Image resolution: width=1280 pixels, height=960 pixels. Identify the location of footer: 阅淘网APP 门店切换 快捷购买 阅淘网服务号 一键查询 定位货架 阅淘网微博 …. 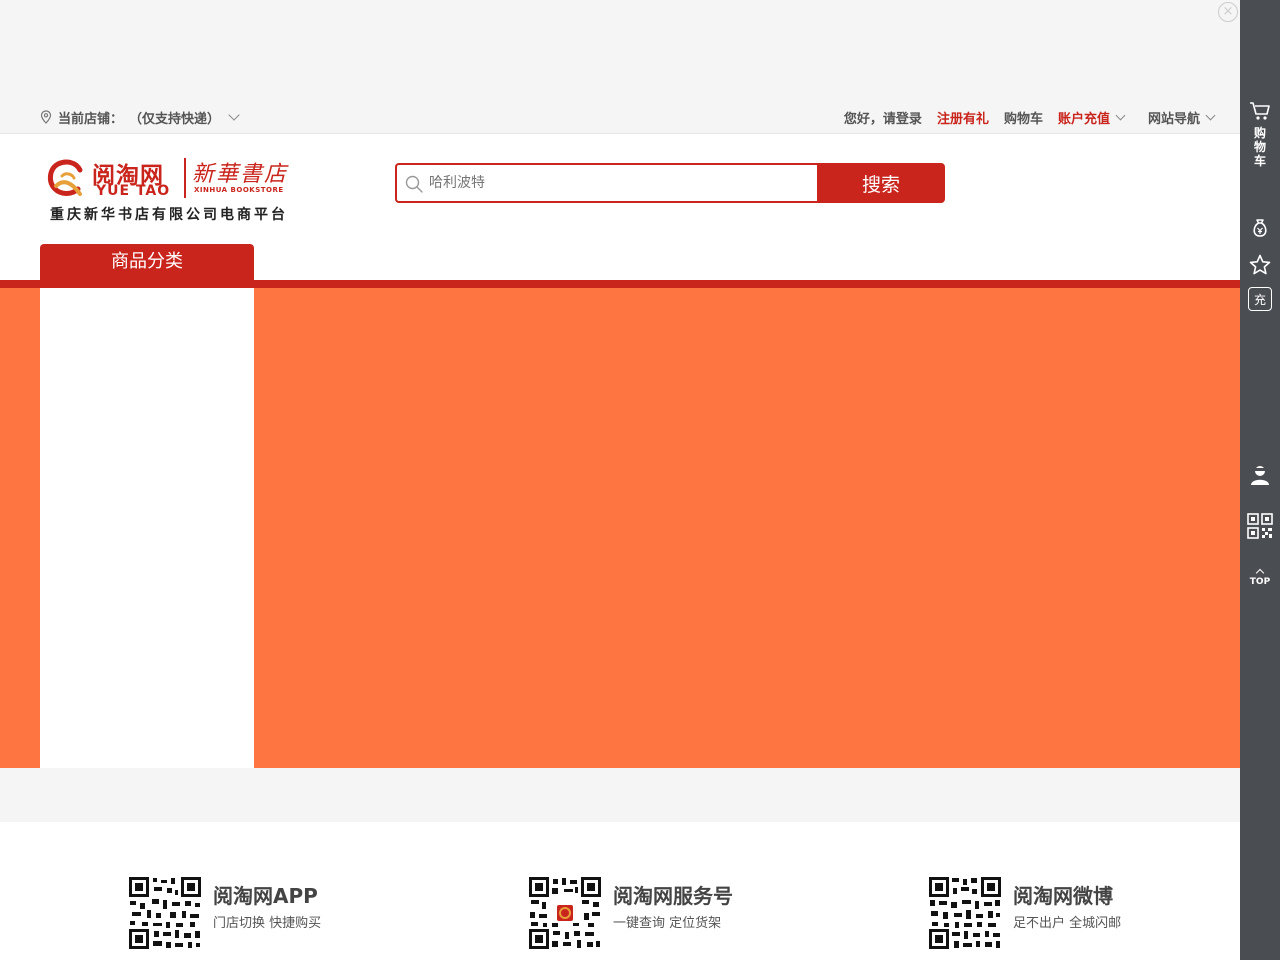
(620, 891).